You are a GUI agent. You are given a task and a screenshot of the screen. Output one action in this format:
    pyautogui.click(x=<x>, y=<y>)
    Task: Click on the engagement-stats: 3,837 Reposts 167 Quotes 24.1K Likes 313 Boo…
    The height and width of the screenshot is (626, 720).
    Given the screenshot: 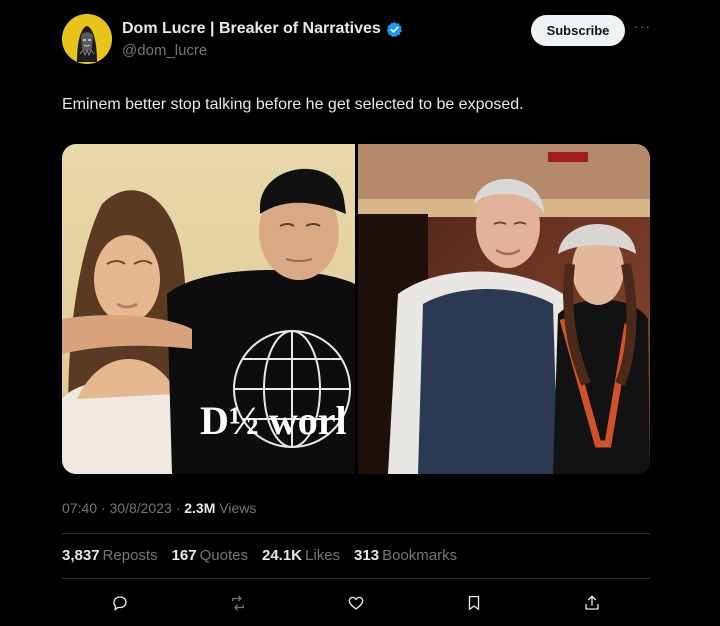 What is the action you would take?
    pyautogui.click(x=259, y=555)
    